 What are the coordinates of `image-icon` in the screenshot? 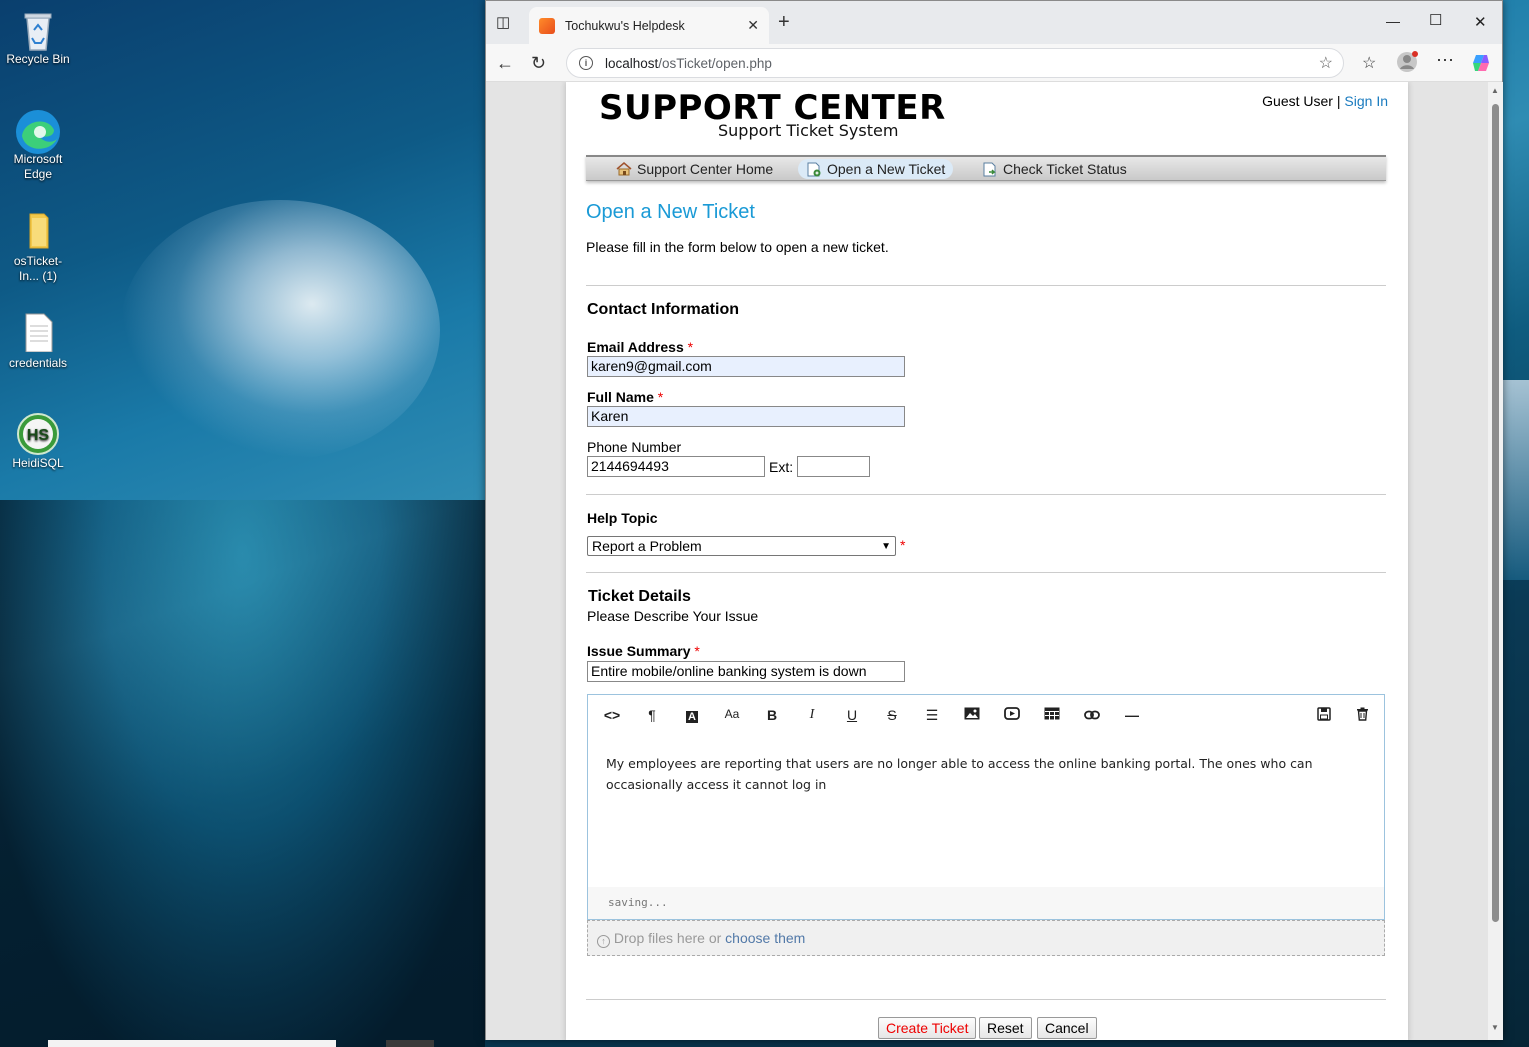 It's located at (972, 715).